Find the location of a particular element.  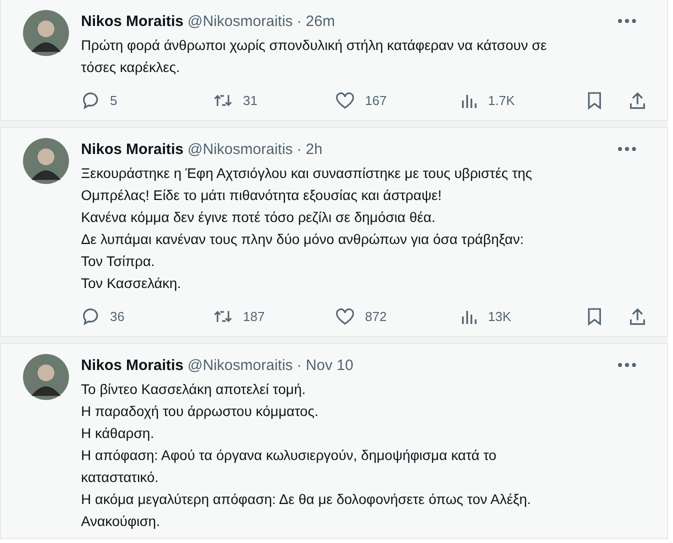

reply-count: 5 is located at coordinates (114, 100).